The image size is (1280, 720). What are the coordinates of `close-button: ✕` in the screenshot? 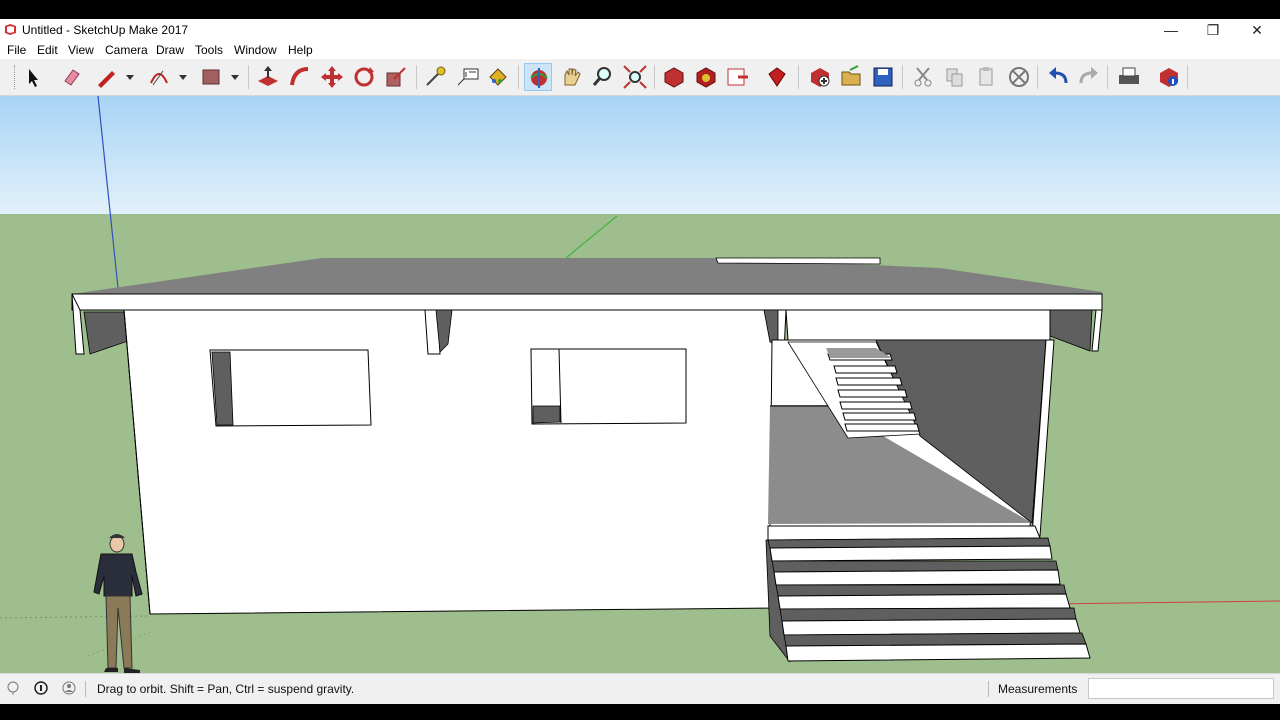 It's located at (1257, 30).